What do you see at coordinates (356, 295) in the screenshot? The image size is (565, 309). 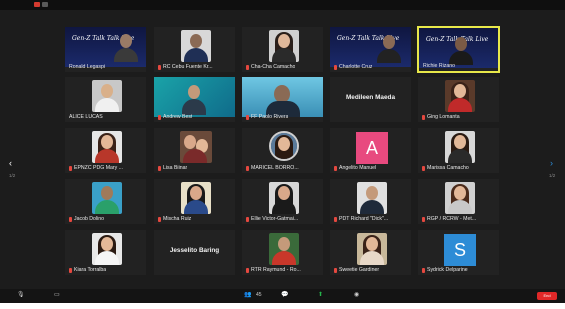 I see `record-icon: ◉` at bounding box center [356, 295].